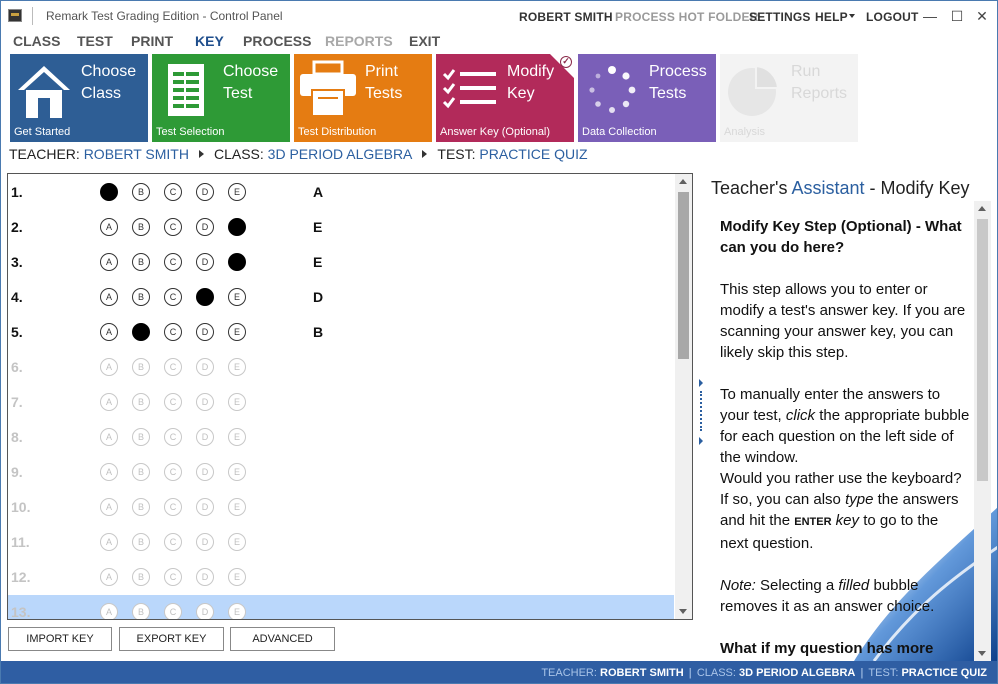 The height and width of the screenshot is (684, 998). What do you see at coordinates (957, 16) in the screenshot?
I see `maximize-button: ☐` at bounding box center [957, 16].